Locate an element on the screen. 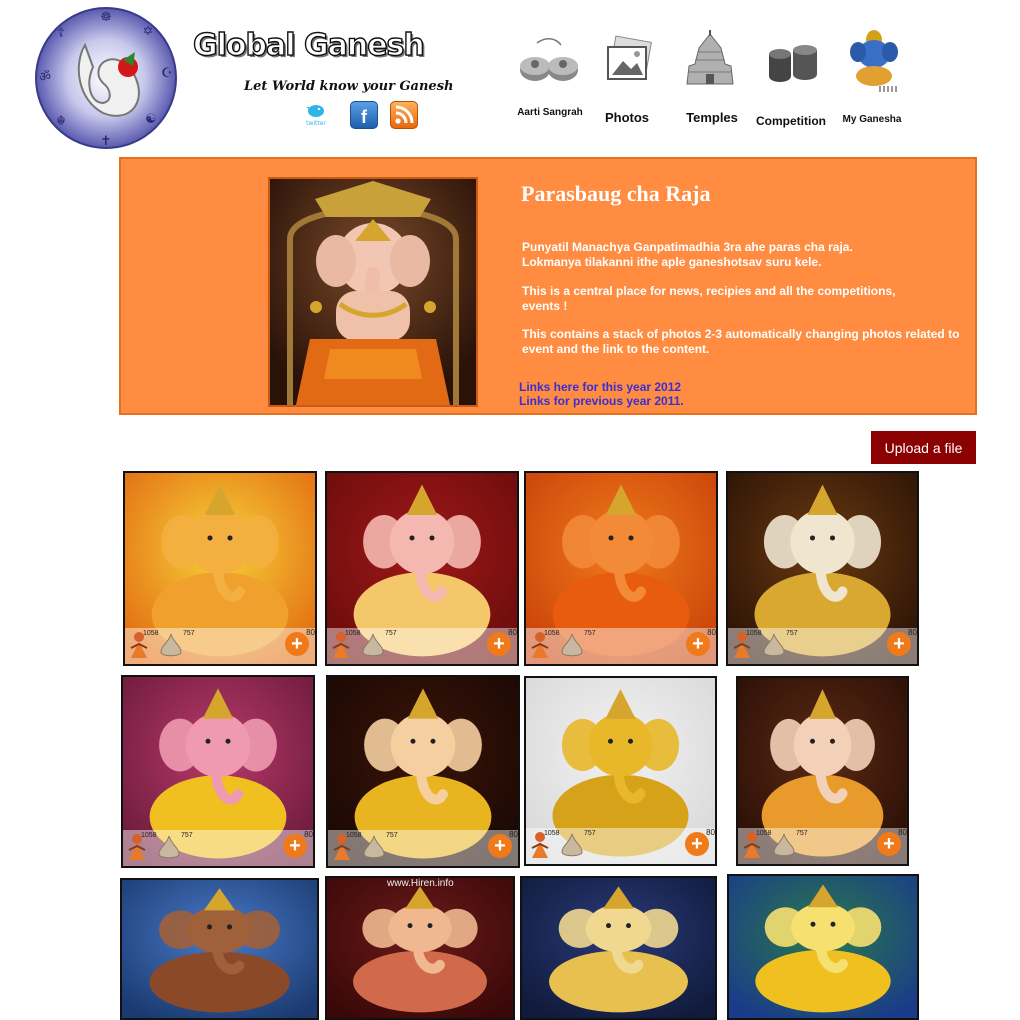  temple-icon is located at coordinates (710, 57).